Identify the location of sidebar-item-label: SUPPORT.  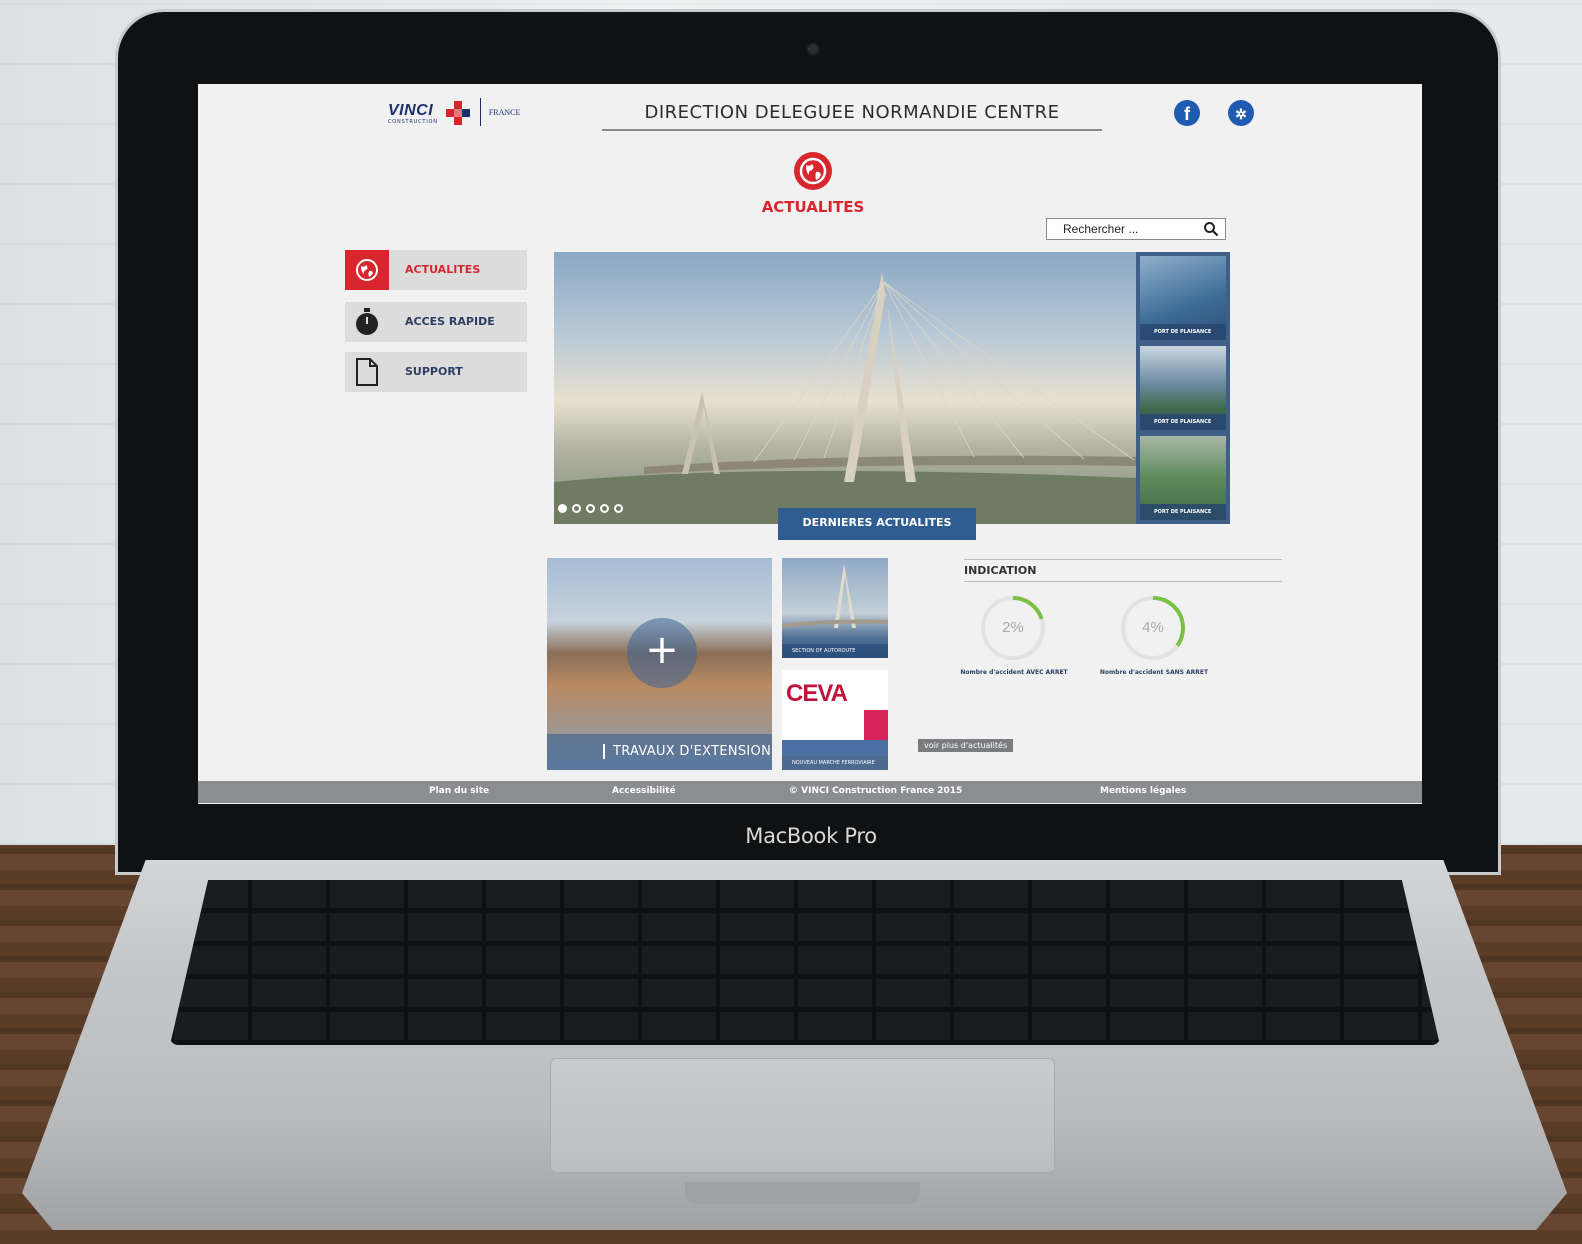
(434, 371).